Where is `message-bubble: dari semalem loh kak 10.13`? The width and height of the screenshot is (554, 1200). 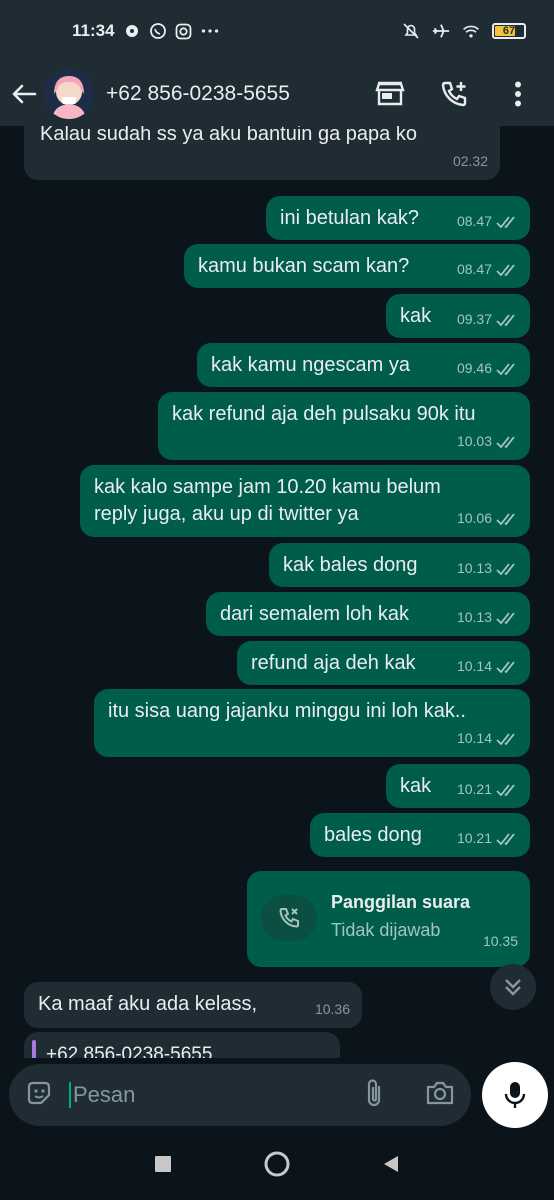
message-bubble: dari semalem loh kak 10.13 is located at coordinates (368, 614).